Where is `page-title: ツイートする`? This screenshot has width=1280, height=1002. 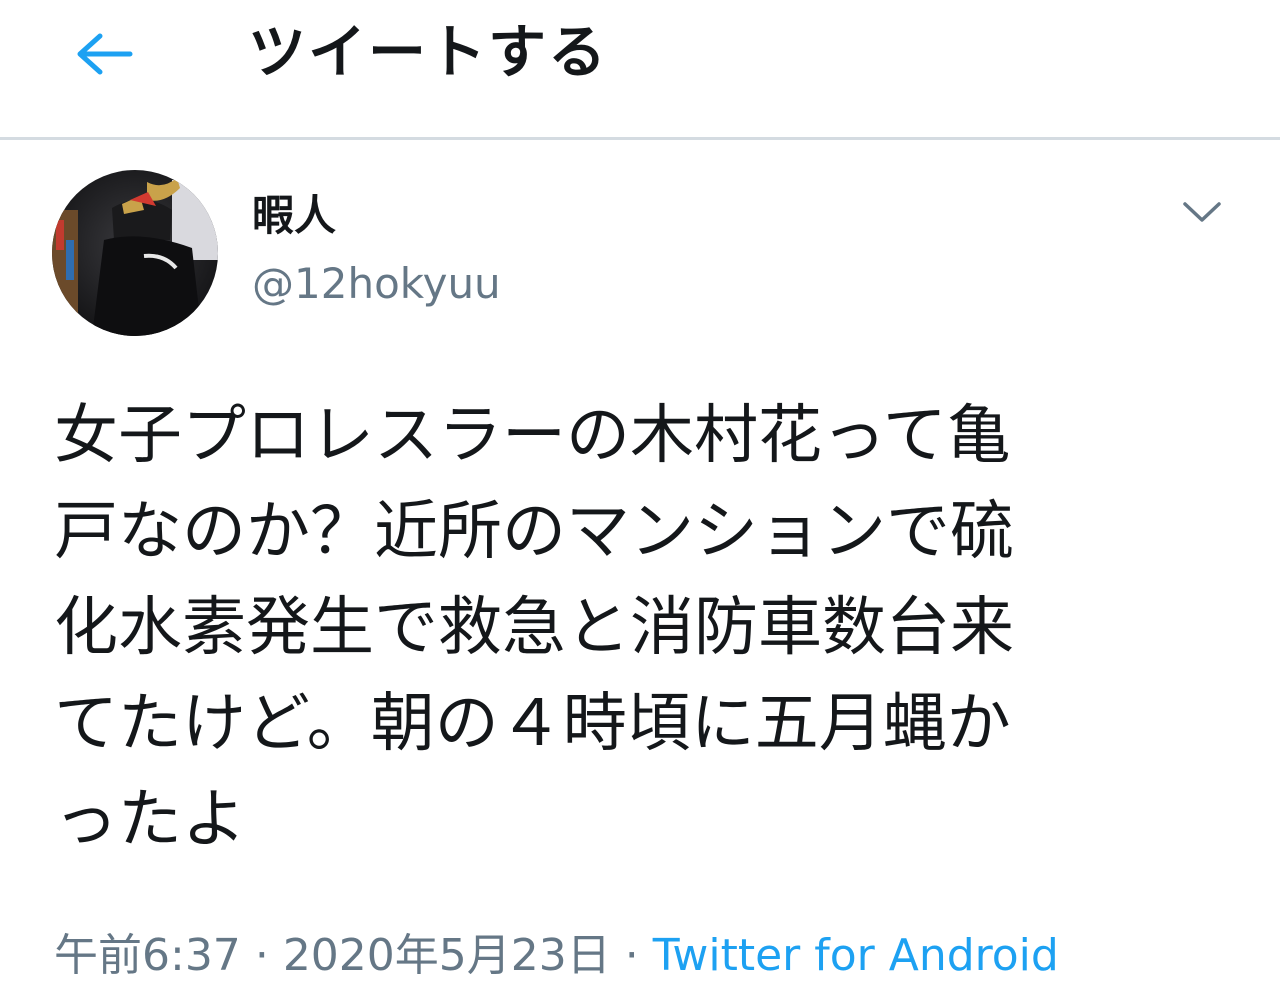
page-title: ツイートする is located at coordinates (428, 52).